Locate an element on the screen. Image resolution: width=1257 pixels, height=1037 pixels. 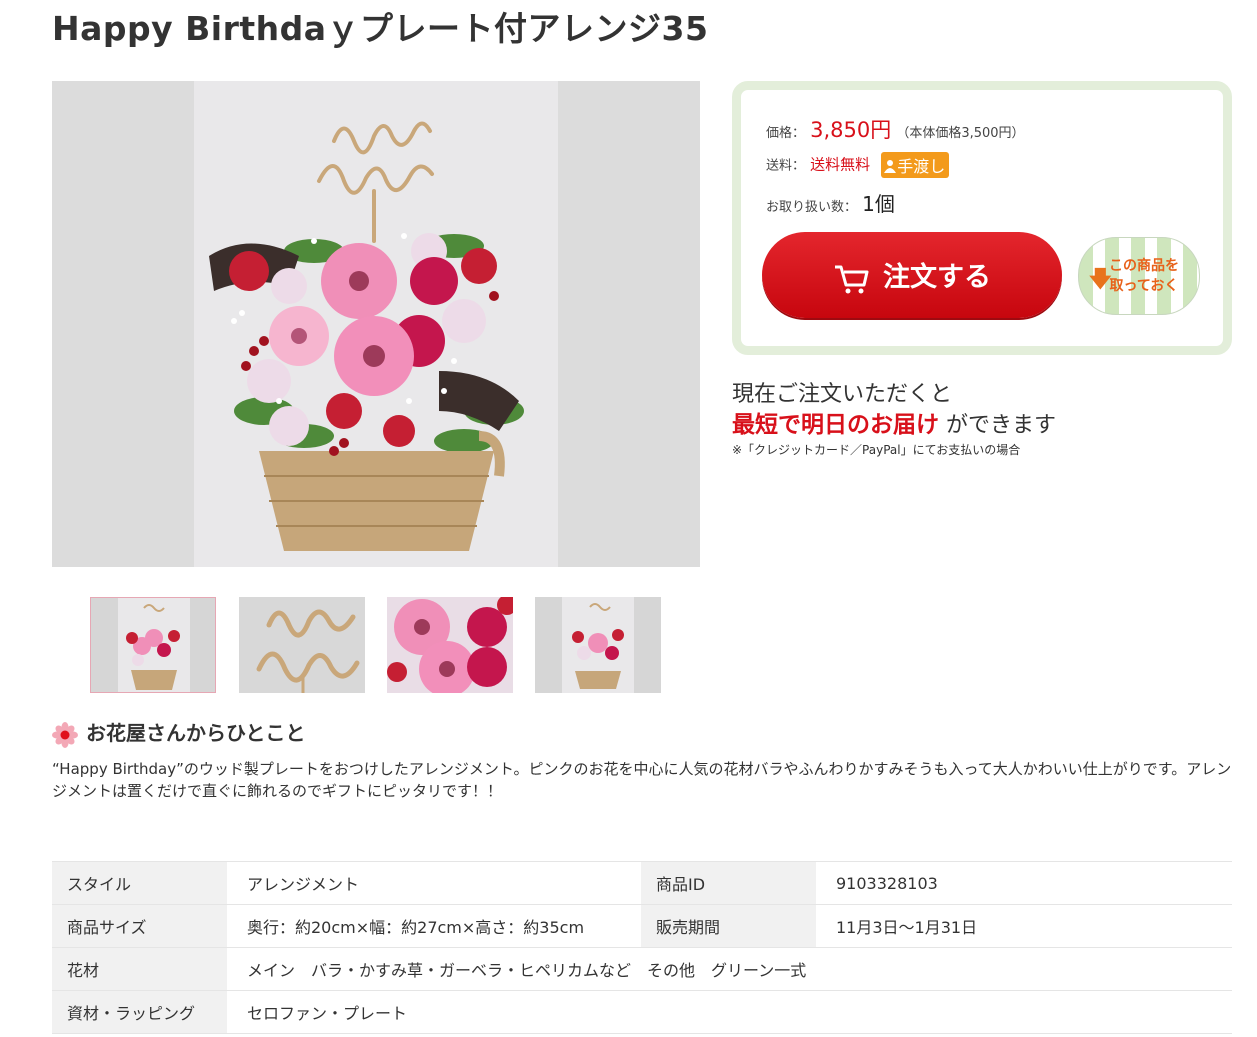
thumbnail-2-photo is located at coordinates (302, 645).